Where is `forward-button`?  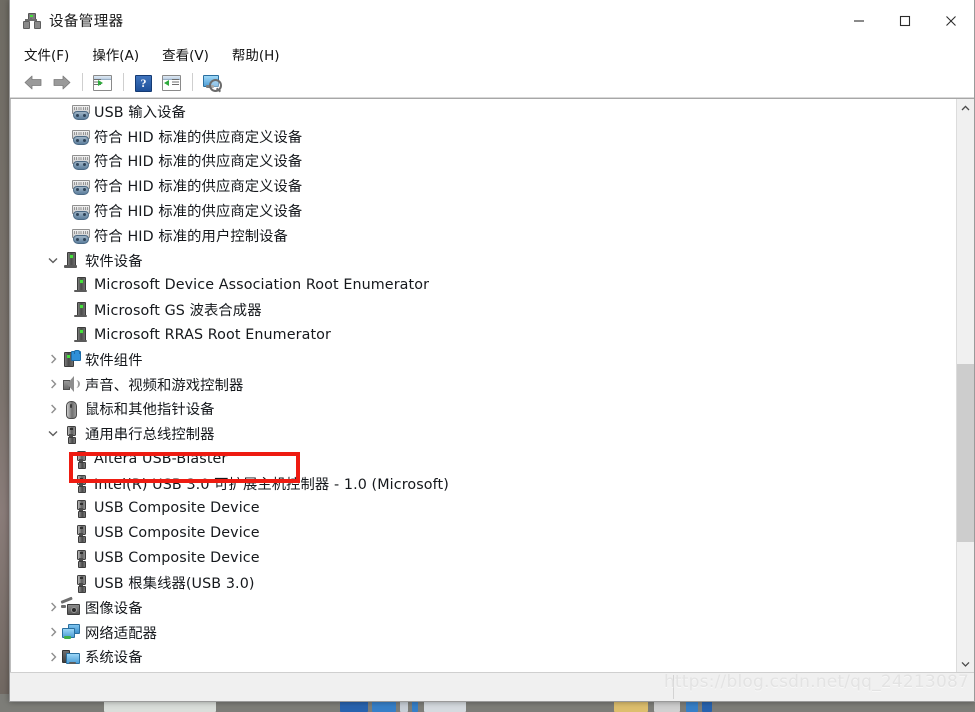 forward-button is located at coordinates (61, 82).